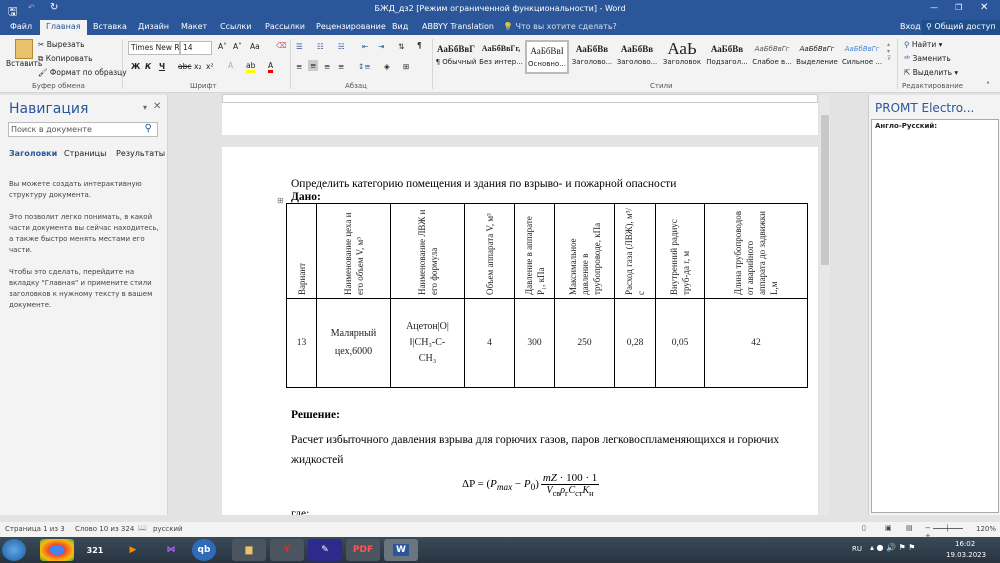  What do you see at coordinates (168, 529) in the screenshot?
I see `language: русский` at bounding box center [168, 529].